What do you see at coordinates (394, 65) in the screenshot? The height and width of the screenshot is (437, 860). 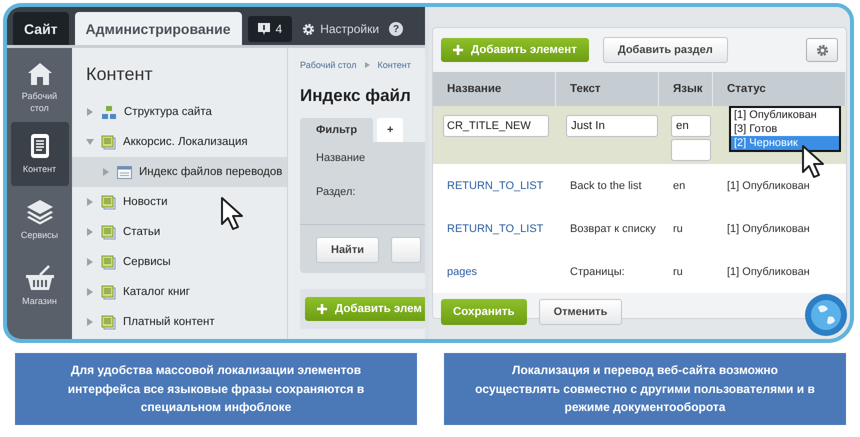 I see `breadcrumb-link: Контент` at bounding box center [394, 65].